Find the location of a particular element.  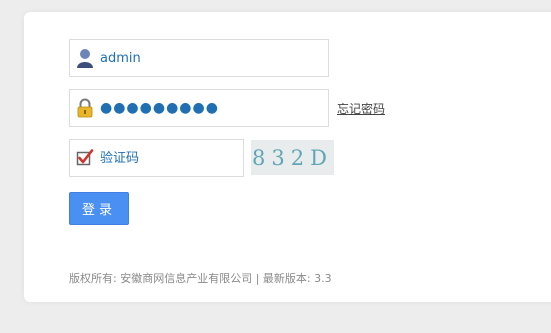

password-field is located at coordinates (199, 108).